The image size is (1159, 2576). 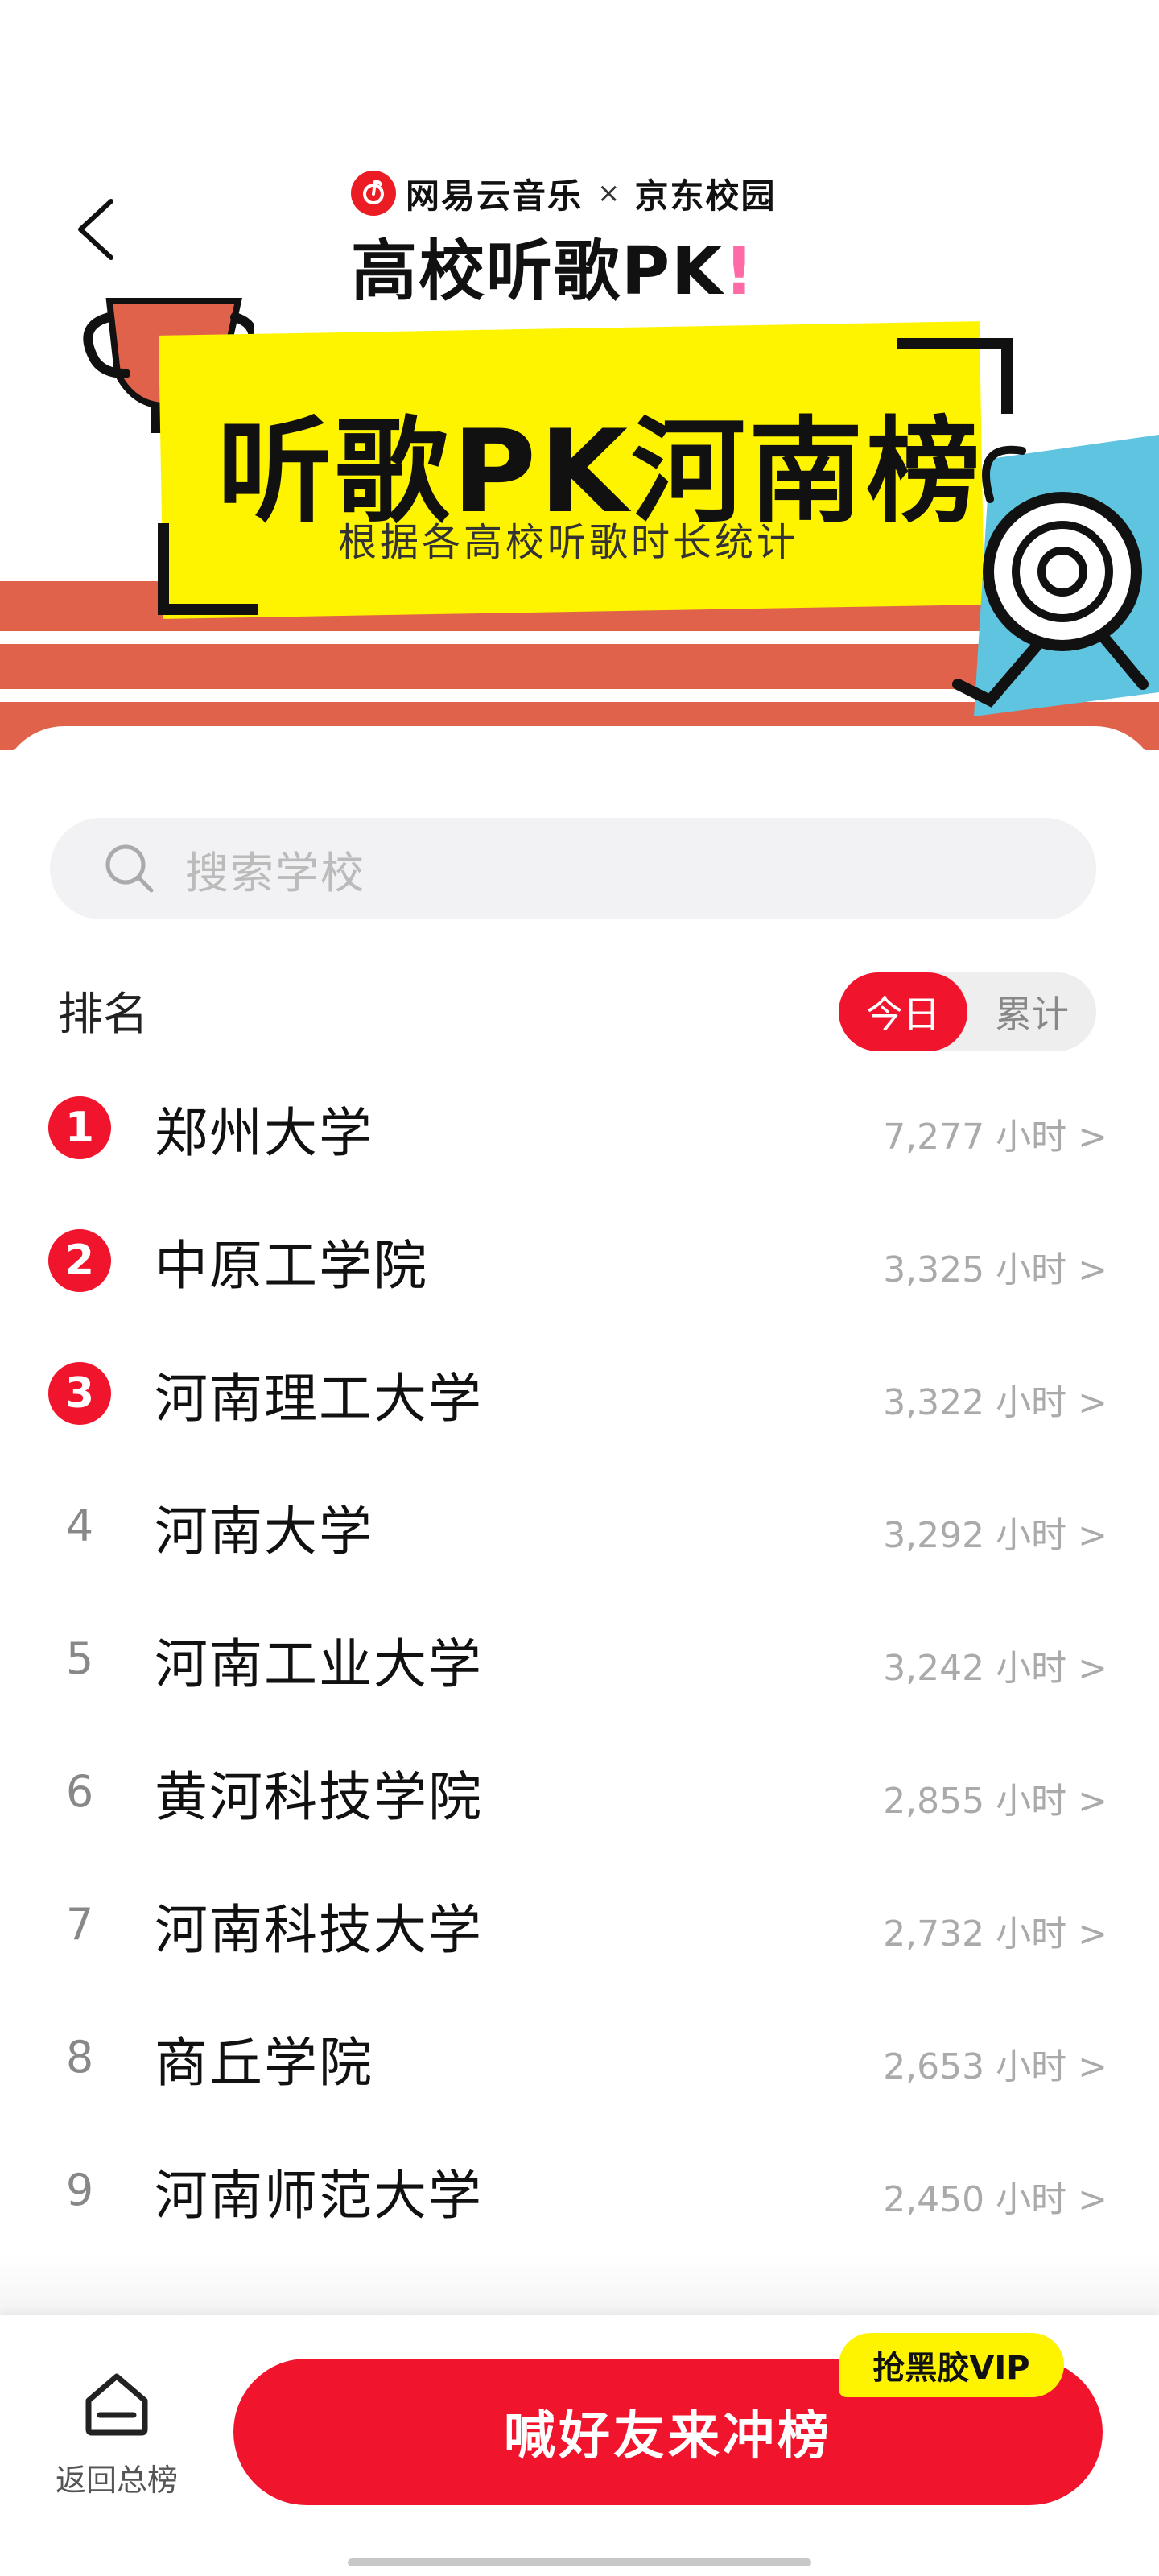 I want to click on netease-logo-icon, so click(x=373, y=193).